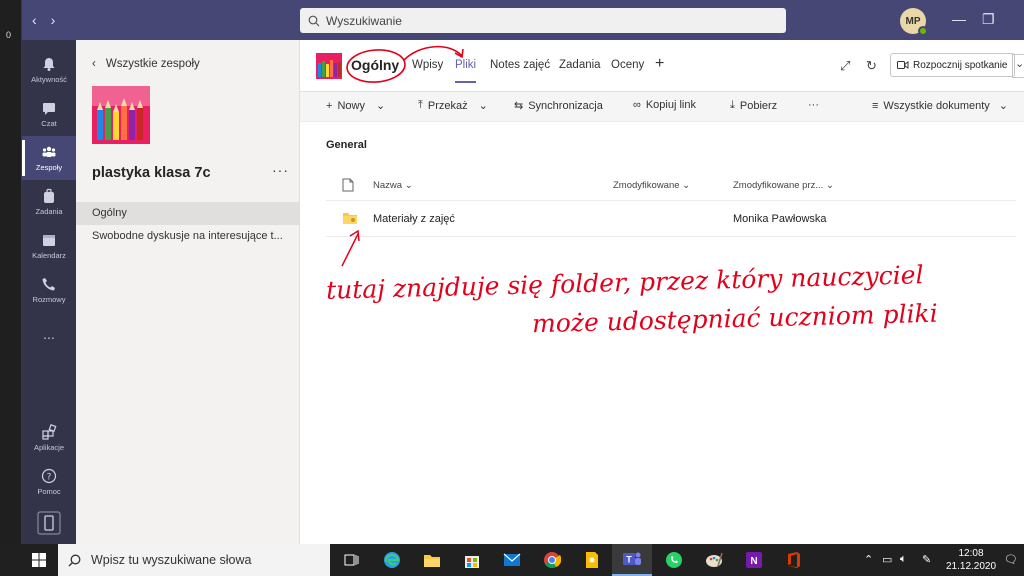 This screenshot has width=1024, height=576. I want to click on avatar-initials: MP, so click(913, 21).